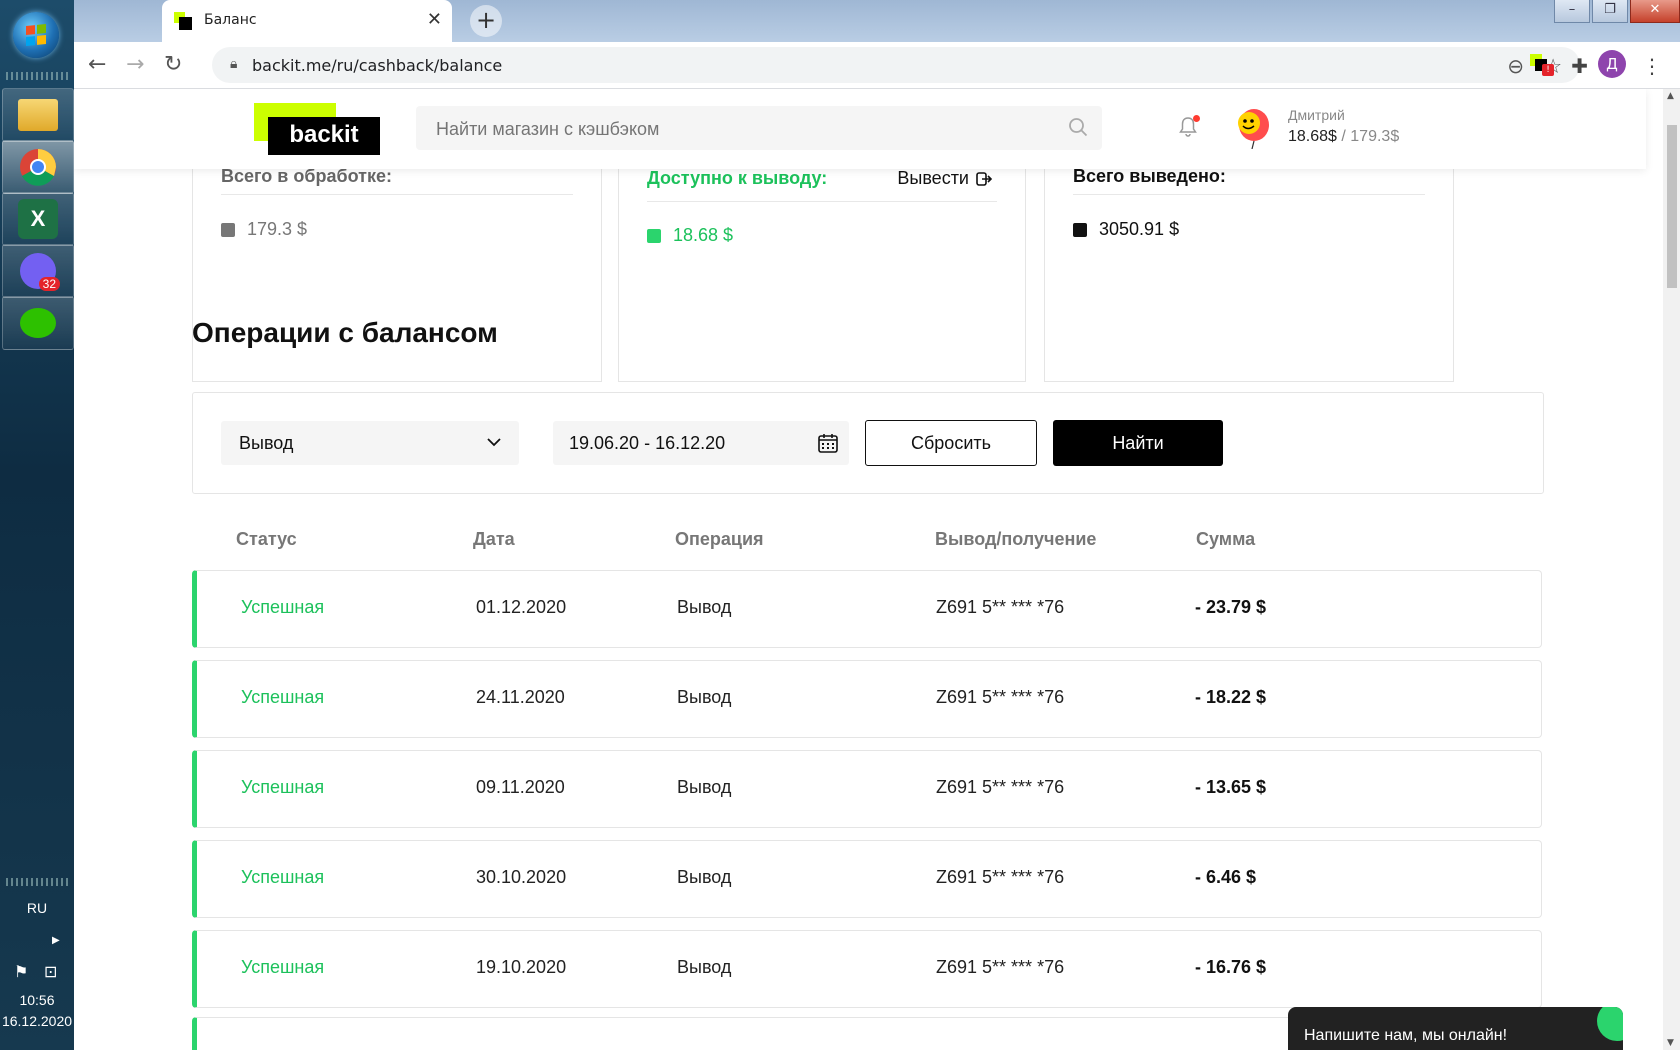 The image size is (1680, 1050). What do you see at coordinates (1252, 128) in the screenshot?
I see `user-avatar` at bounding box center [1252, 128].